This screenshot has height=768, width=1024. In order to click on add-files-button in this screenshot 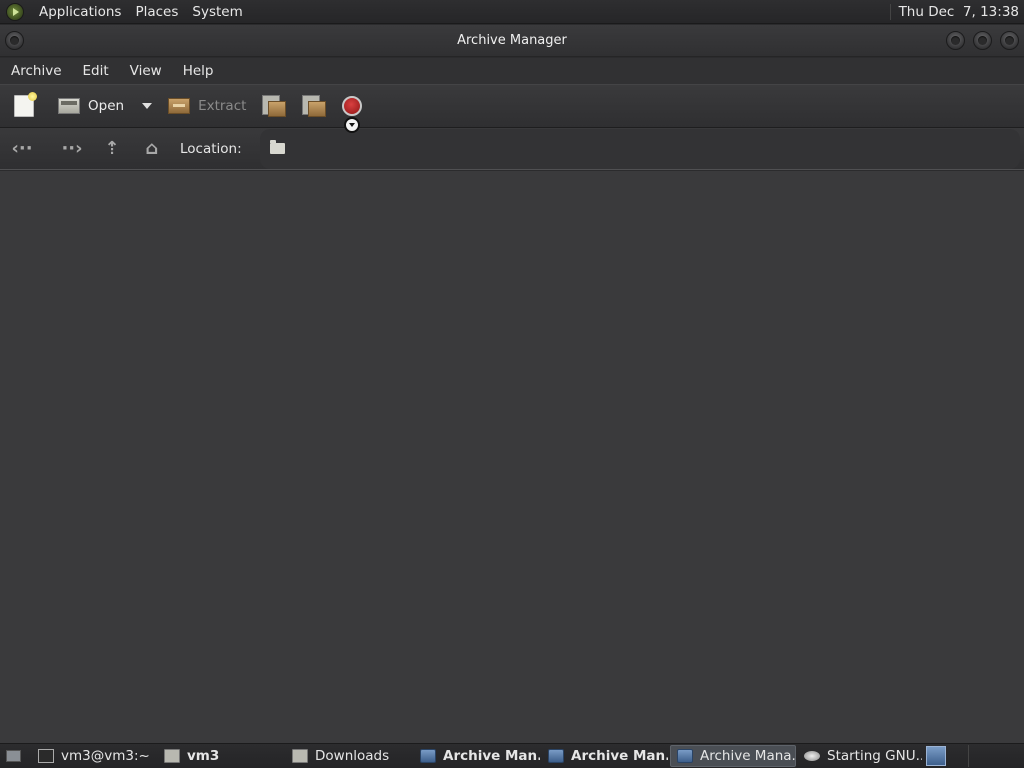, I will do `click(273, 106)`.